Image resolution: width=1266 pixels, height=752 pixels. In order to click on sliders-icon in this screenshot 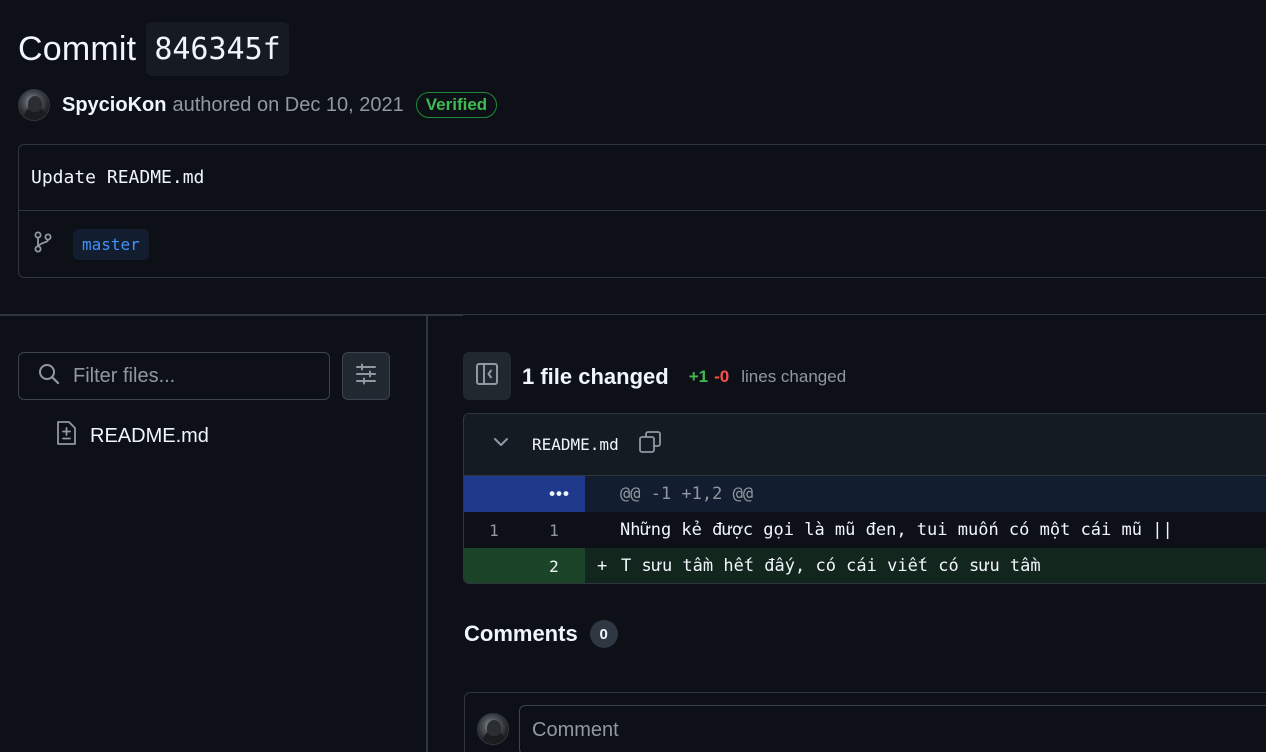, I will do `click(366, 376)`.